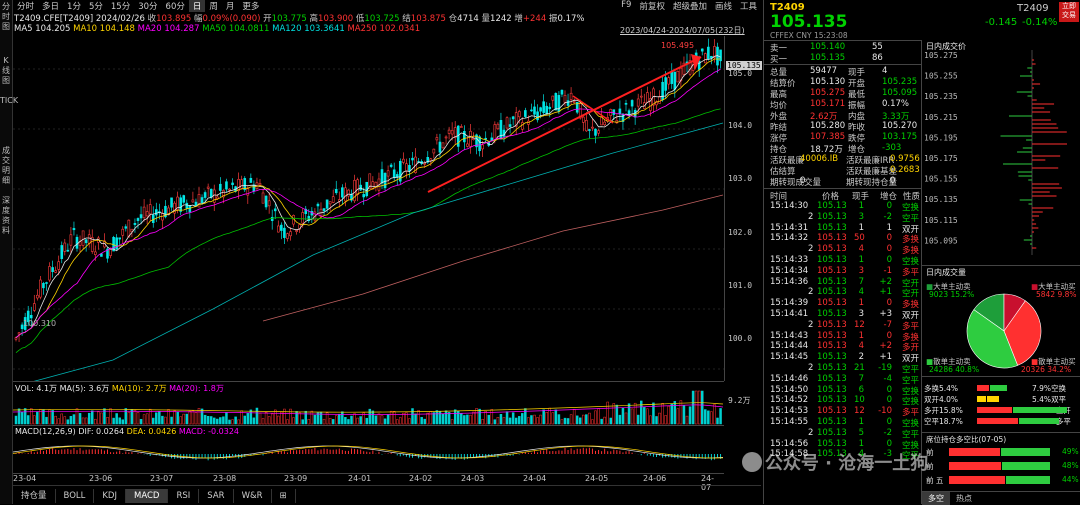  I want to click on high-label: 高, so click(314, 19).